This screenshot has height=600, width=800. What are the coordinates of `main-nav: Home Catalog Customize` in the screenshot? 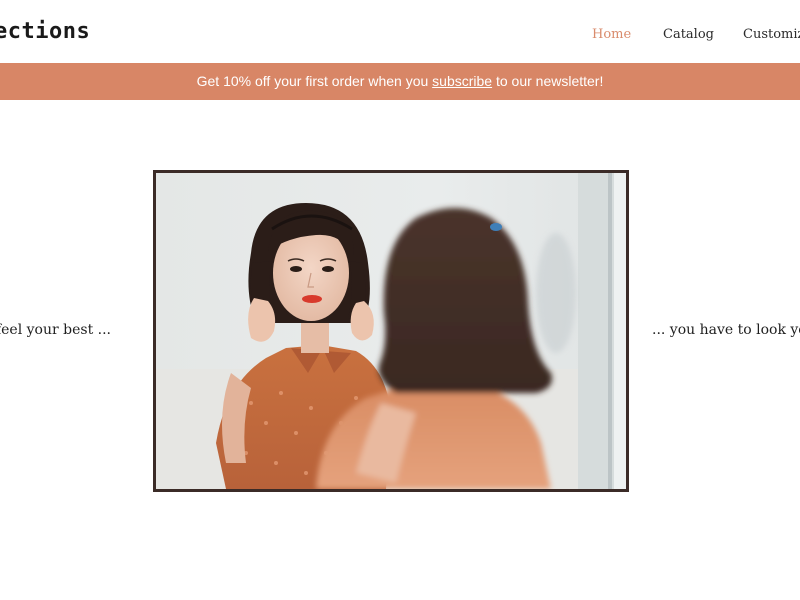 It's located at (400, 37).